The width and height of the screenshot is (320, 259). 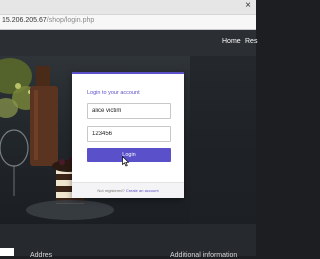 What do you see at coordinates (113, 93) in the screenshot?
I see `login-heading: Login to your account` at bounding box center [113, 93].